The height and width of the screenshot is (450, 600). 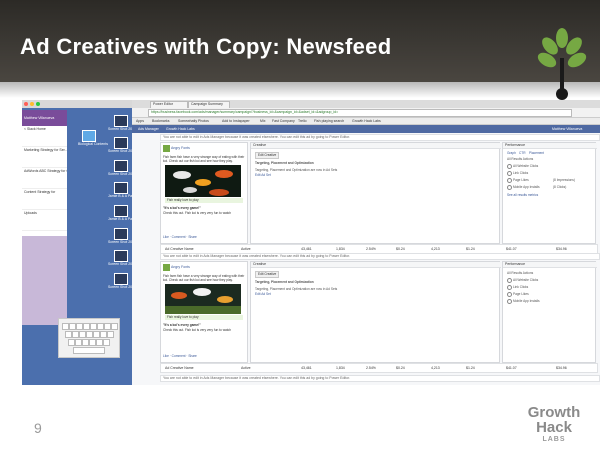 I want to click on bookmark-item: Fast Company, so click(x=283, y=121).